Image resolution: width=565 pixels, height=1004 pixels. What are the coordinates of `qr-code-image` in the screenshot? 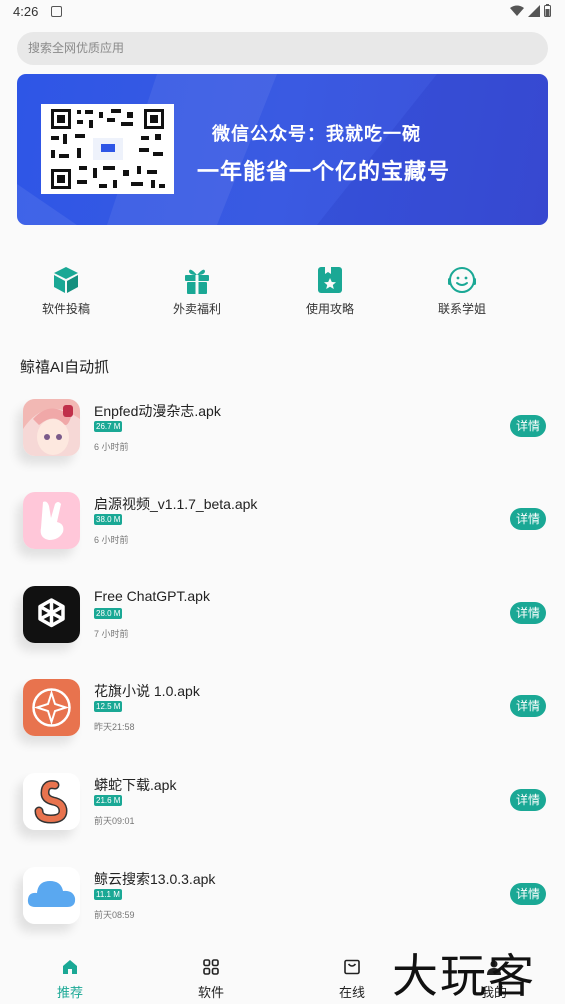 It's located at (107, 149).